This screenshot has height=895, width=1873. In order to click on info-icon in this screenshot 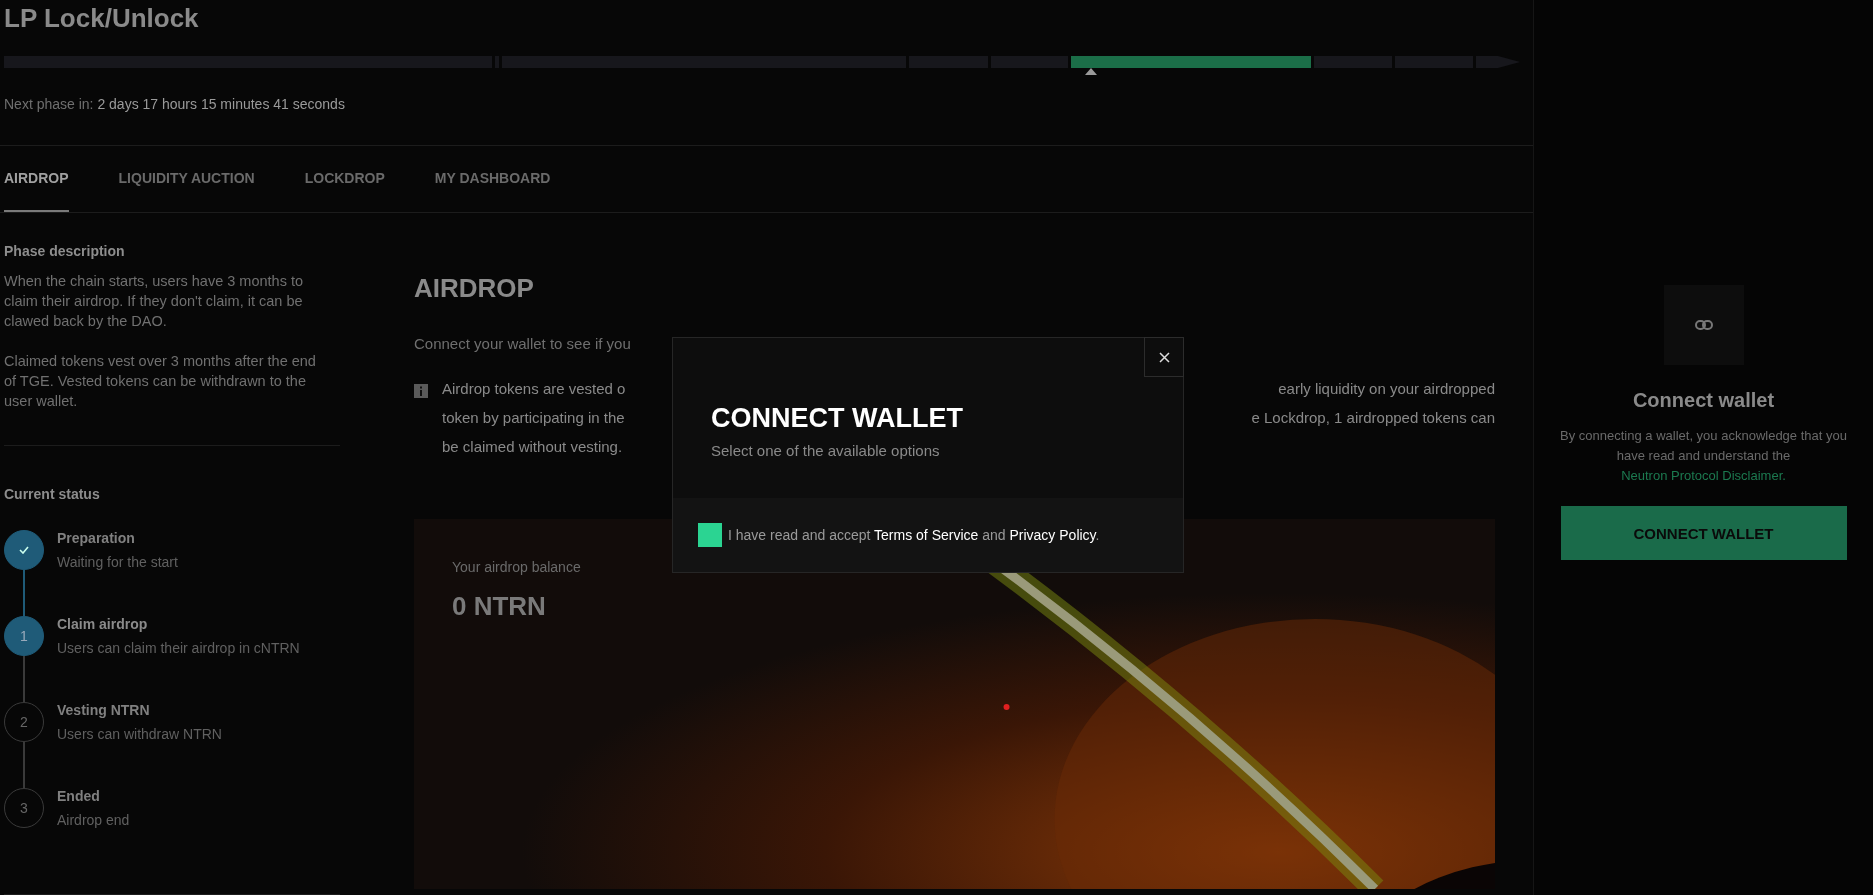, I will do `click(421, 391)`.